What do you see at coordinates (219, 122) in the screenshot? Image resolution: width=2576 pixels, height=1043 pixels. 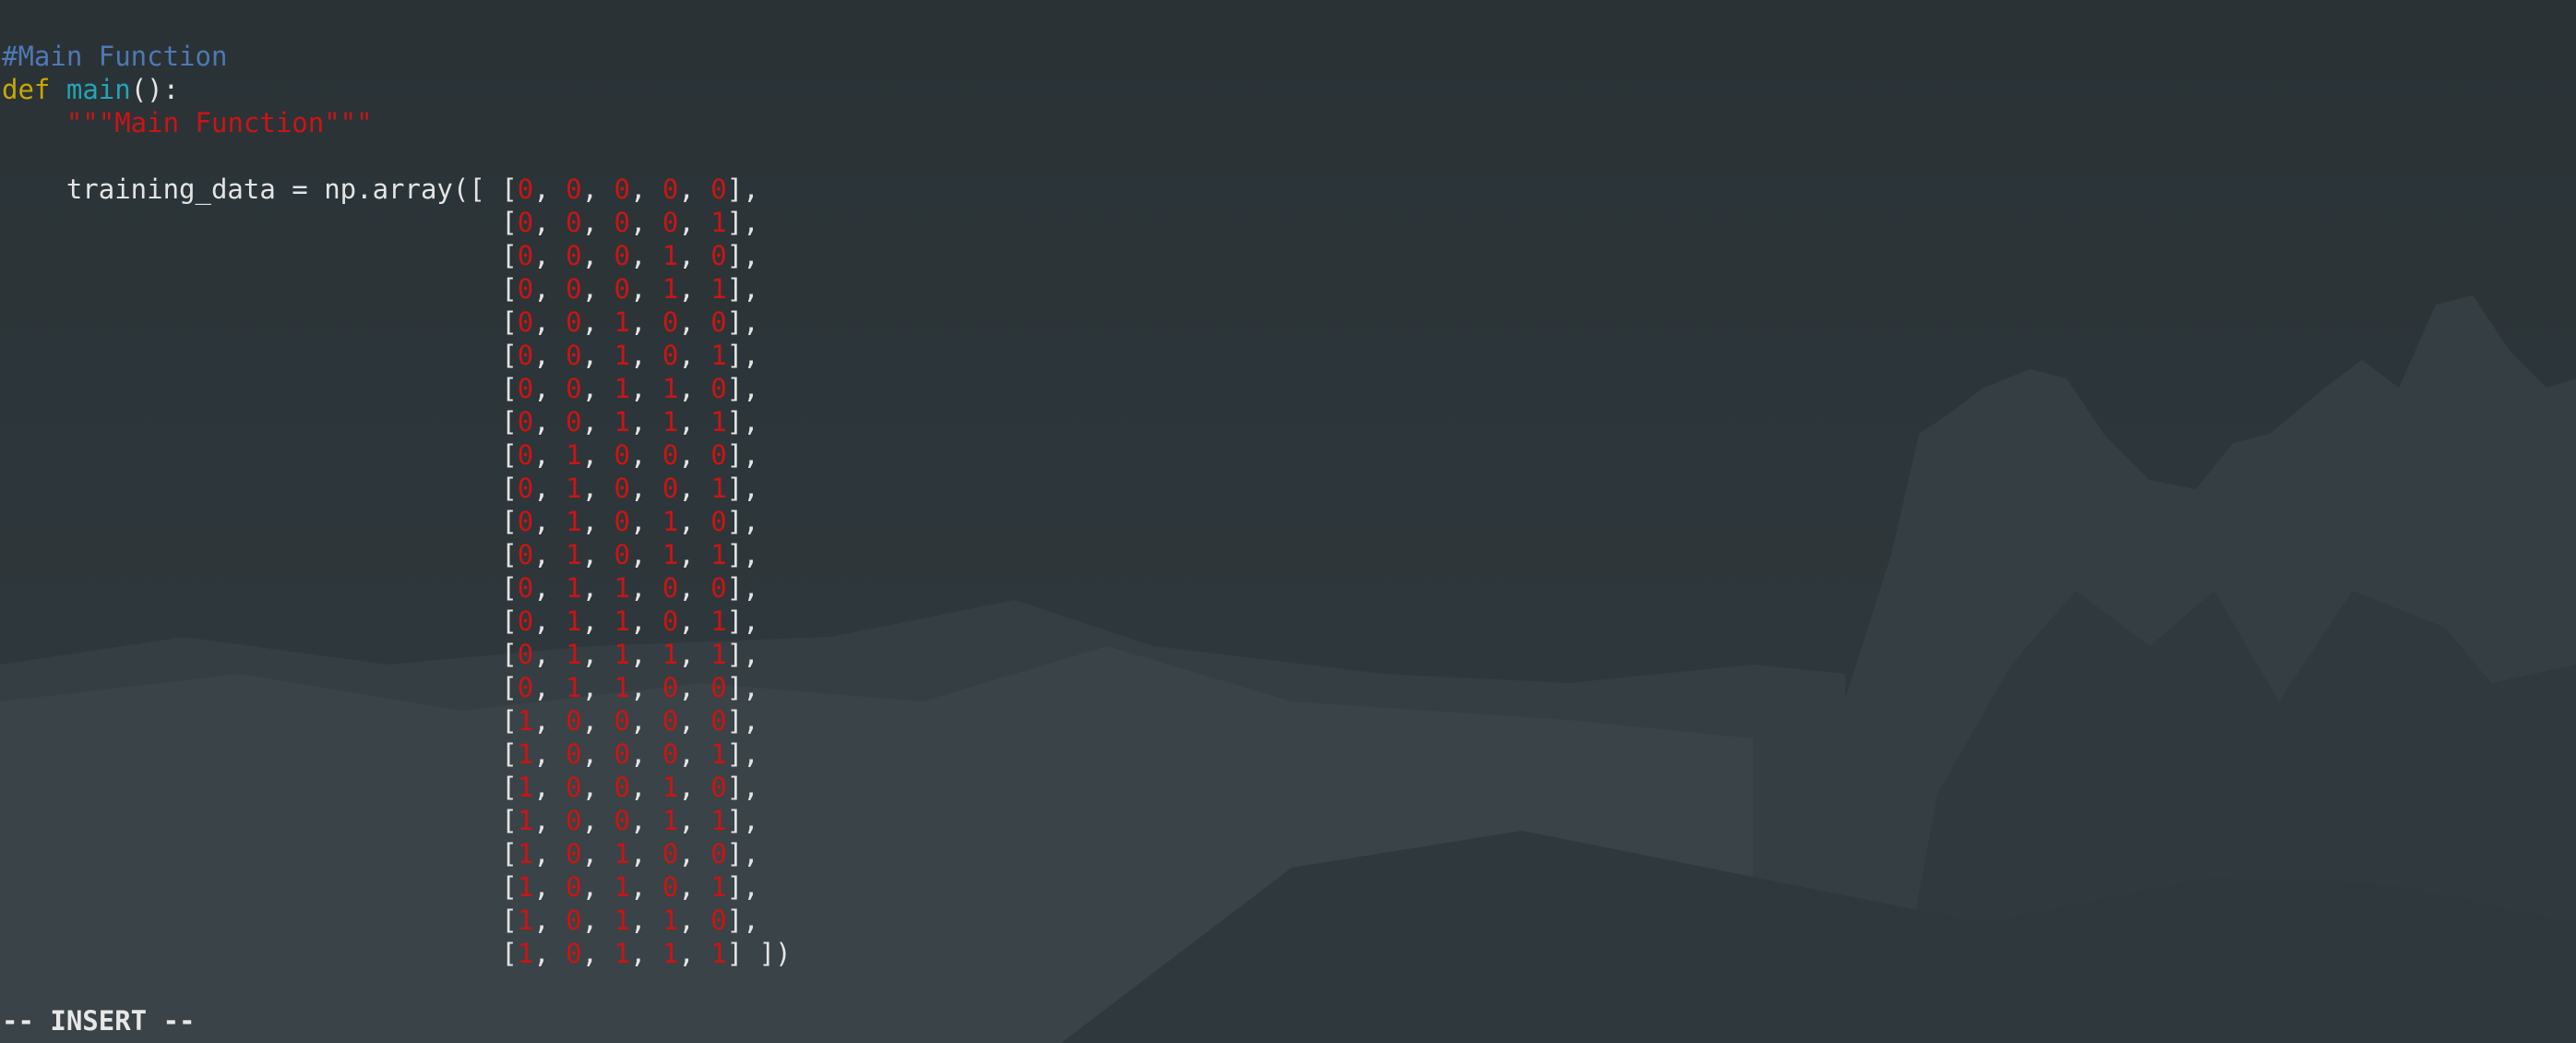 I see `docstring-text: """Main Function"""` at bounding box center [219, 122].